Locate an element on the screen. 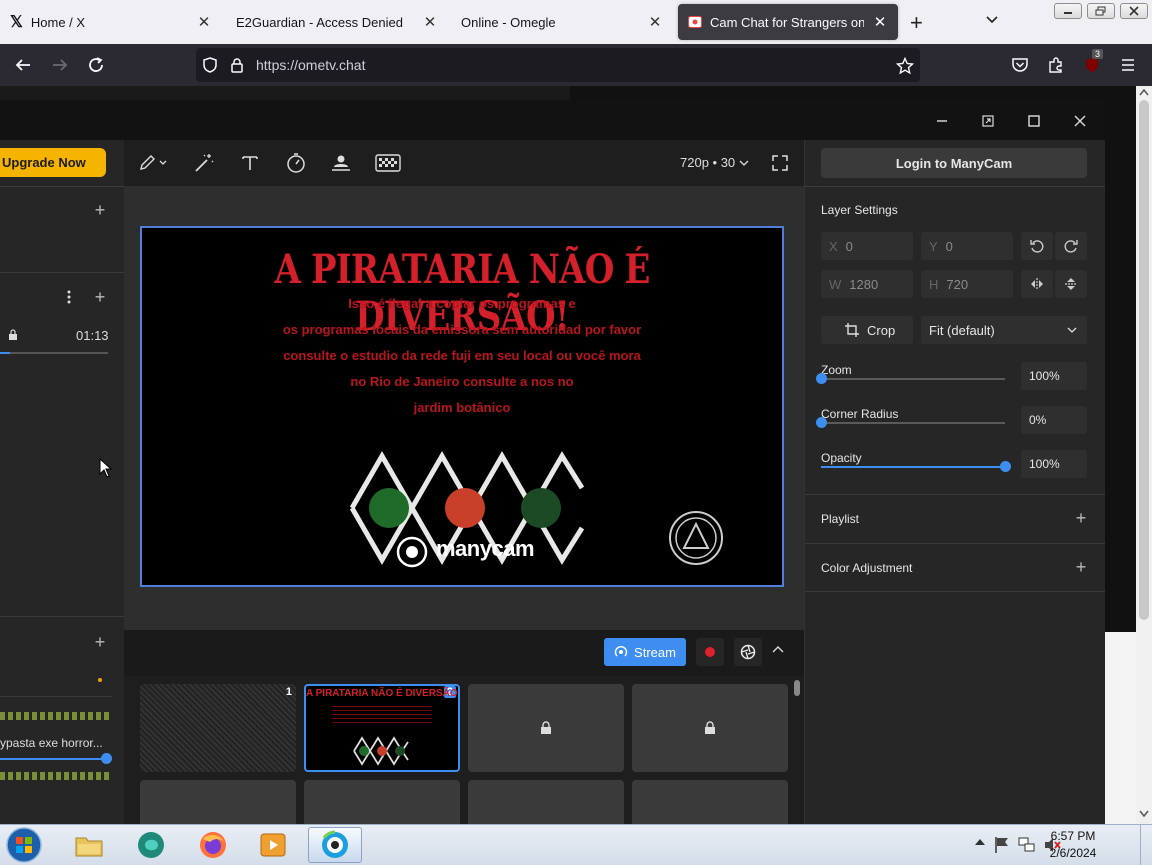 The image size is (1152, 865). tab-home-x: 𝕏 Home / X ✕ is located at coordinates (111, 22).